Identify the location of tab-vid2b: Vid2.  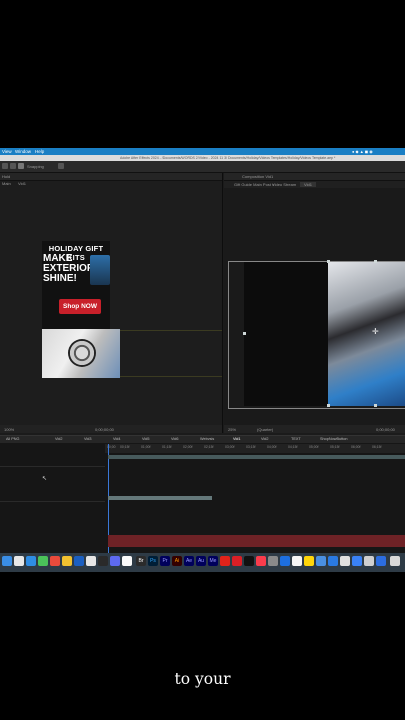
(265, 439).